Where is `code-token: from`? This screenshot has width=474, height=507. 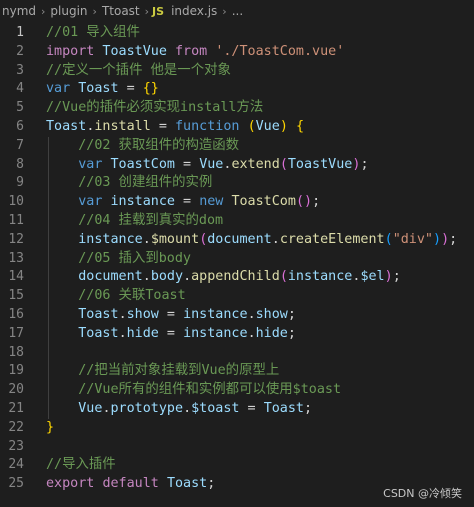
code-token: from is located at coordinates (191, 51).